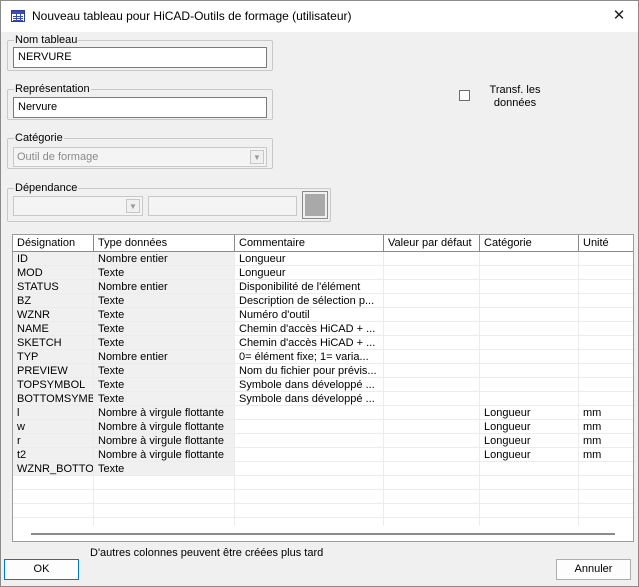 The image size is (639, 587). I want to click on table-row: WZNR Texte Numéro d'outil, so click(323, 315).